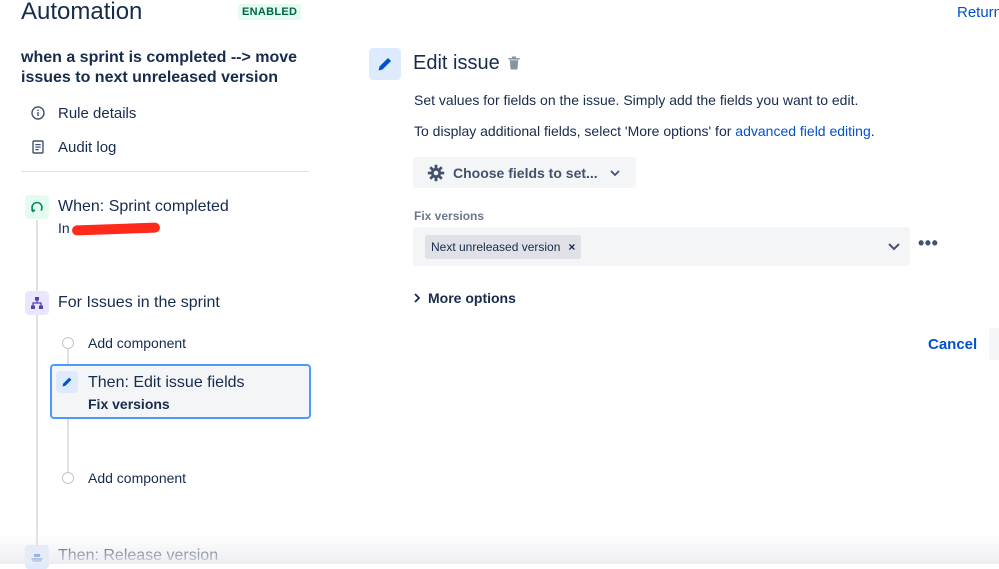 The width and height of the screenshot is (999, 569). What do you see at coordinates (139, 303) in the screenshot?
I see `branch-step: For Issues in the sprint` at bounding box center [139, 303].